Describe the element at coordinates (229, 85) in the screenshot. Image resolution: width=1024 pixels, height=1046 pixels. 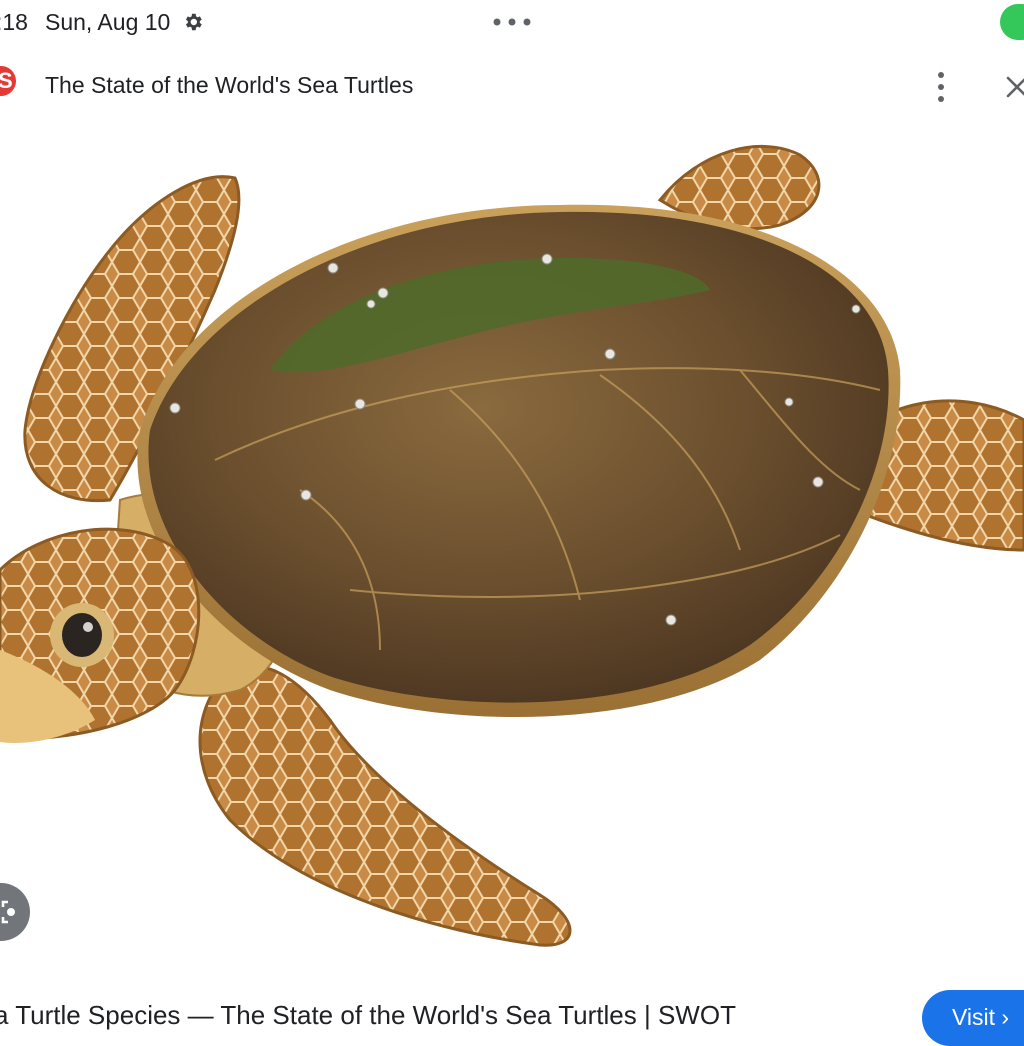
I see `page-title: The State of the World's Sea Turtles` at that location.